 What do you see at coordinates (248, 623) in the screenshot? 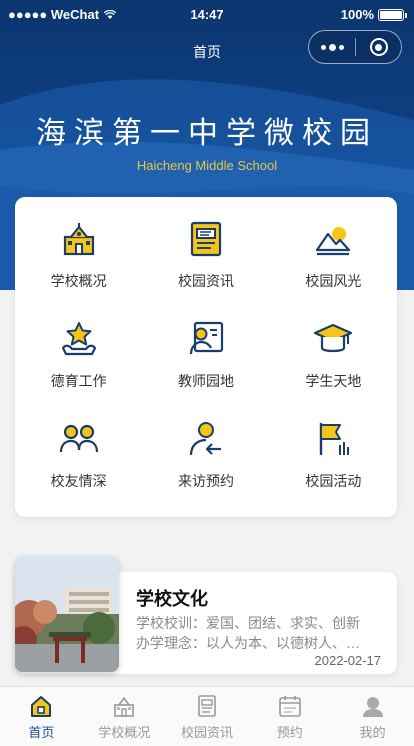
I see `article-motto: 学校校训：爱国、团结、求实、创新` at bounding box center [248, 623].